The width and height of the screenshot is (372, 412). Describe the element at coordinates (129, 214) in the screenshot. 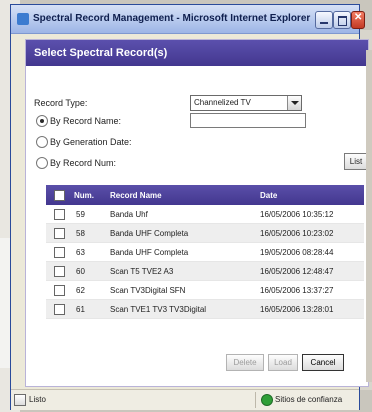

I see `row-name: Banda Uhf` at that location.